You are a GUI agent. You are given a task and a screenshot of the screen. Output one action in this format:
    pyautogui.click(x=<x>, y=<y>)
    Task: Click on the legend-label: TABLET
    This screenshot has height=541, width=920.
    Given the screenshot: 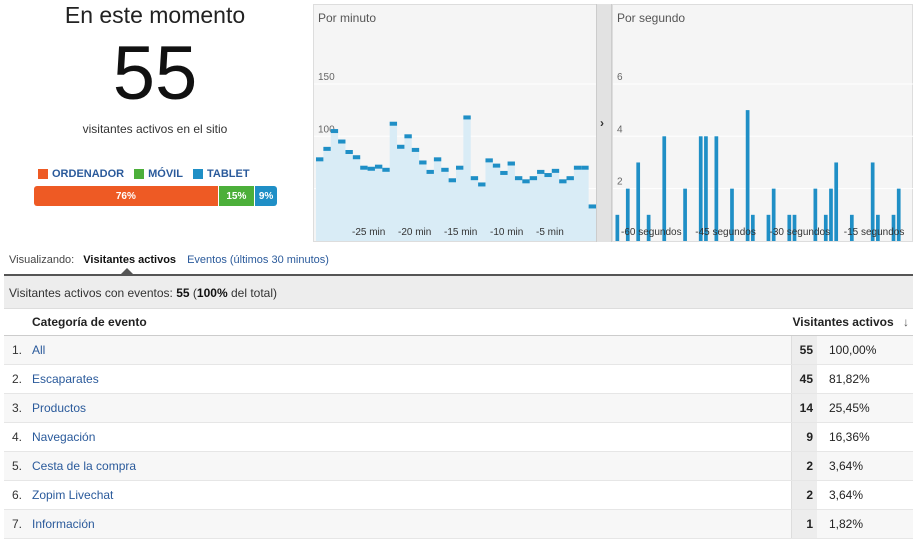 What is the action you would take?
    pyautogui.click(x=228, y=174)
    